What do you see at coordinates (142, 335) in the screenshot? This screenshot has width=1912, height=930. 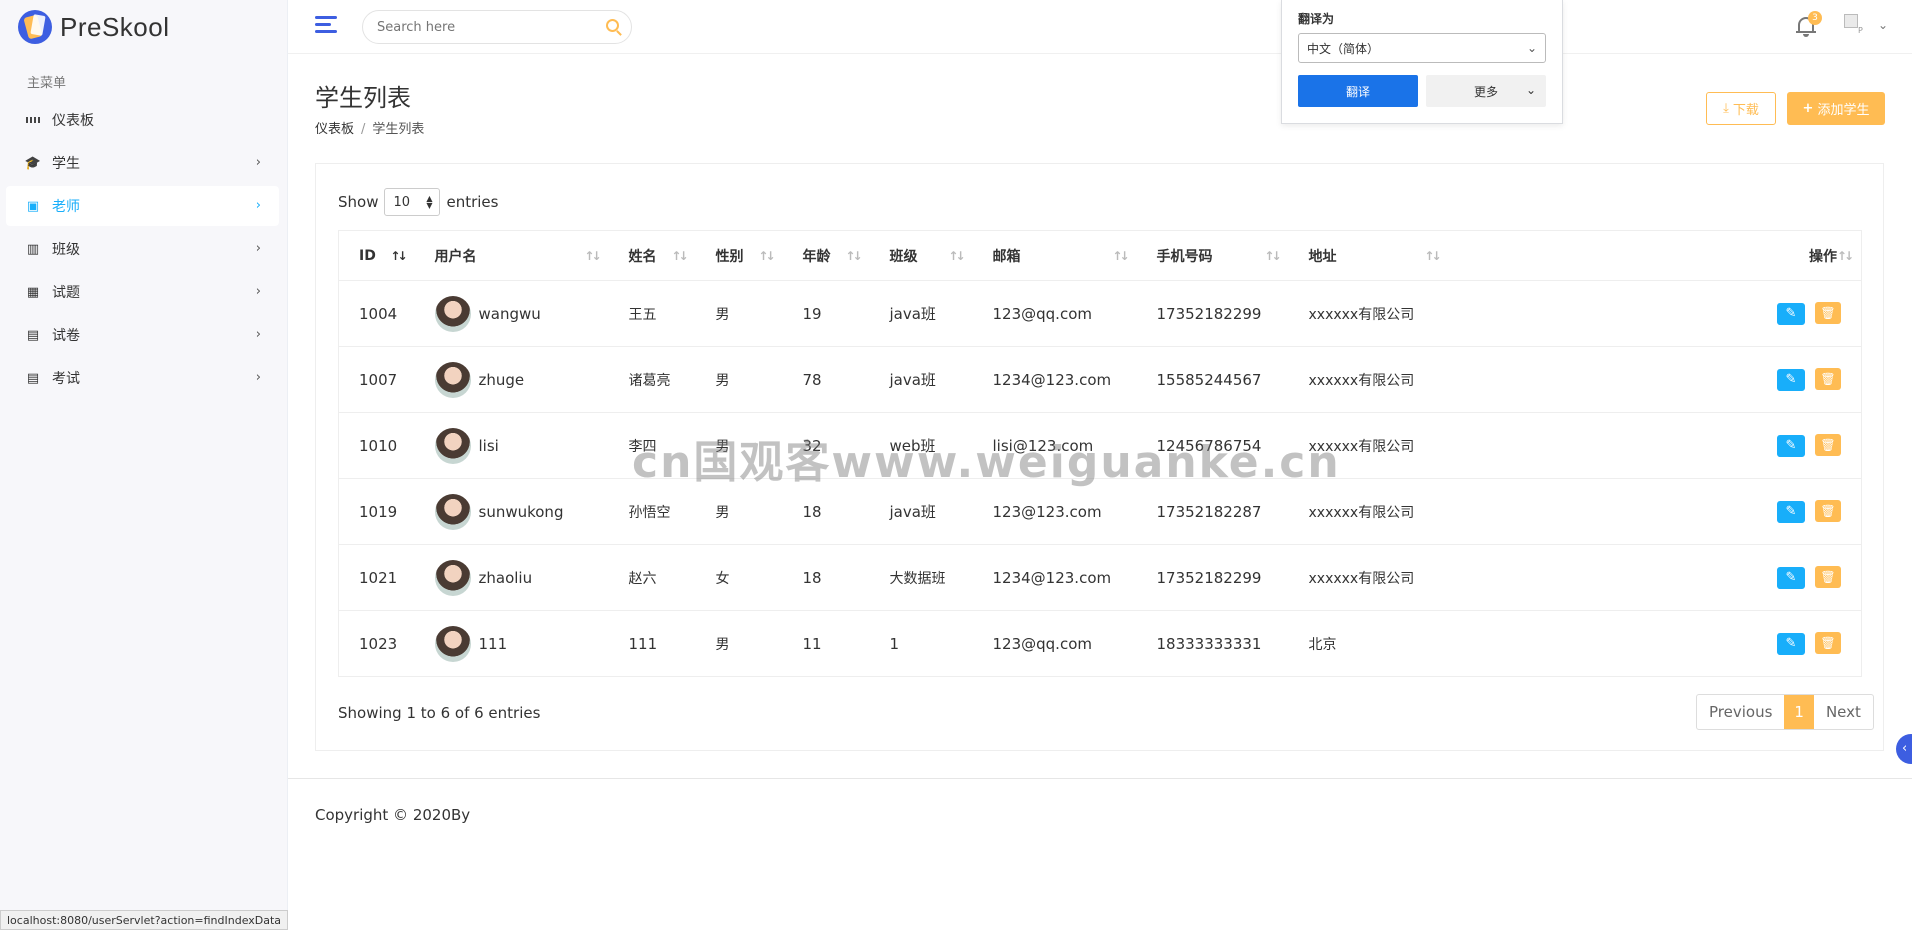 I see `sidebar-item-papers: ▤ 试卷 ›` at bounding box center [142, 335].